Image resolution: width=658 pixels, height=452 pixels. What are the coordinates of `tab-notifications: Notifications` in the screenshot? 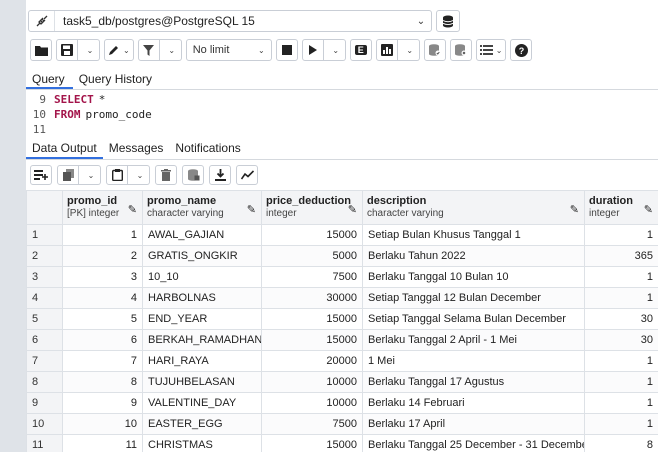 It's located at (207, 147).